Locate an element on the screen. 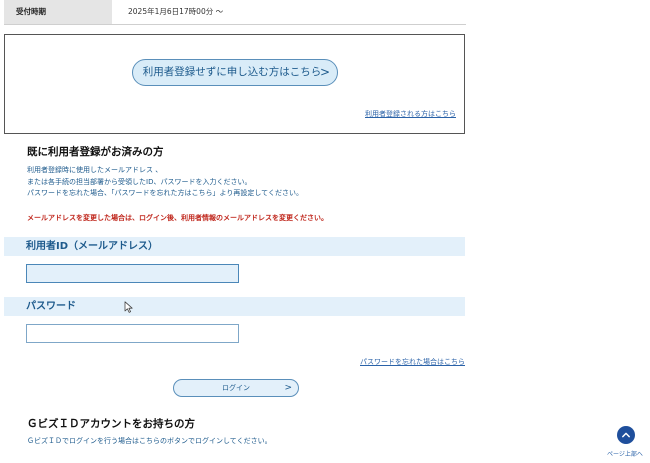 The width and height of the screenshot is (650, 463). chevron-up-icon is located at coordinates (626, 435).